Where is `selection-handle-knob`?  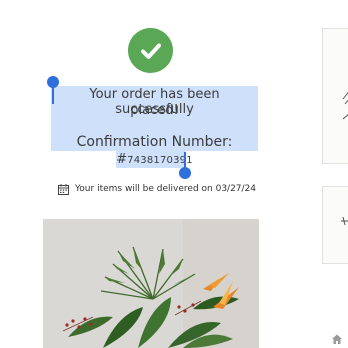 selection-handle-knob is located at coordinates (185, 173).